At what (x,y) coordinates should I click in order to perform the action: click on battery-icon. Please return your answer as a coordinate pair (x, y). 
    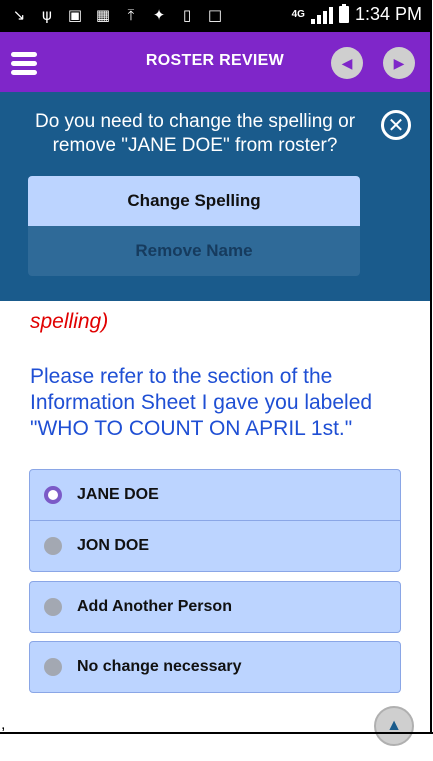
    Looking at the image, I should click on (343, 13).